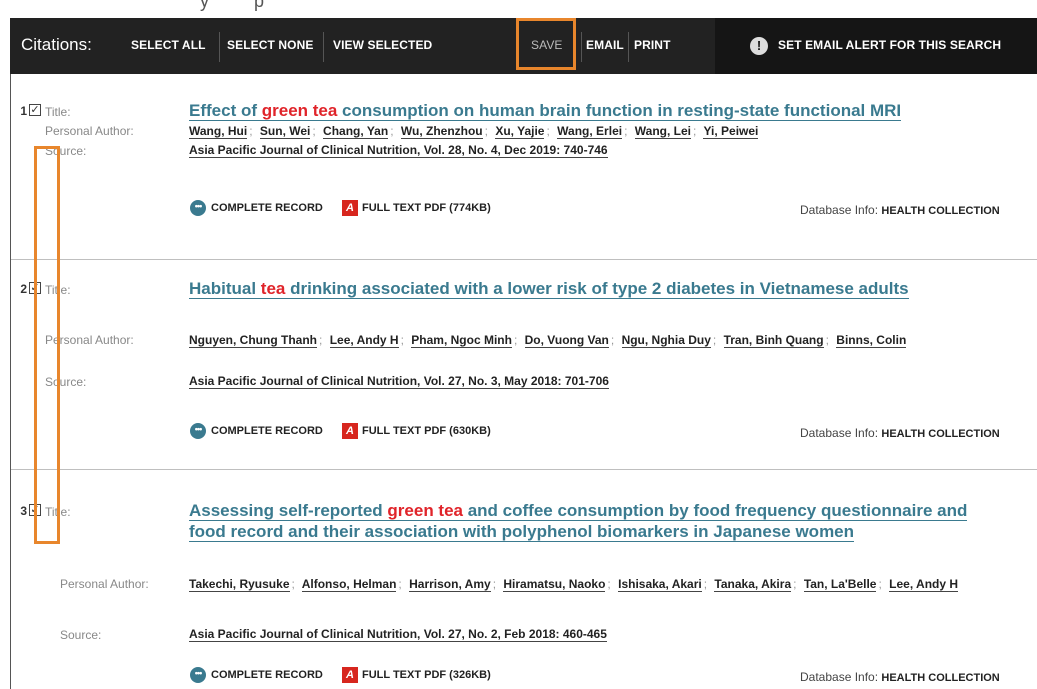 The width and height of the screenshot is (1037, 689). Describe the element at coordinates (660, 584) in the screenshot. I see `author-link: Ishisaka, Akari` at that location.